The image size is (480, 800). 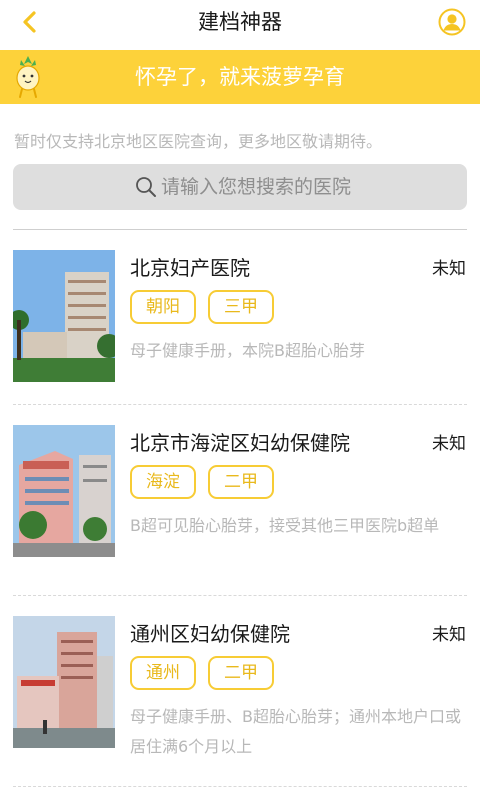 What do you see at coordinates (241, 307) in the screenshot?
I see `level-tag: 三甲` at bounding box center [241, 307].